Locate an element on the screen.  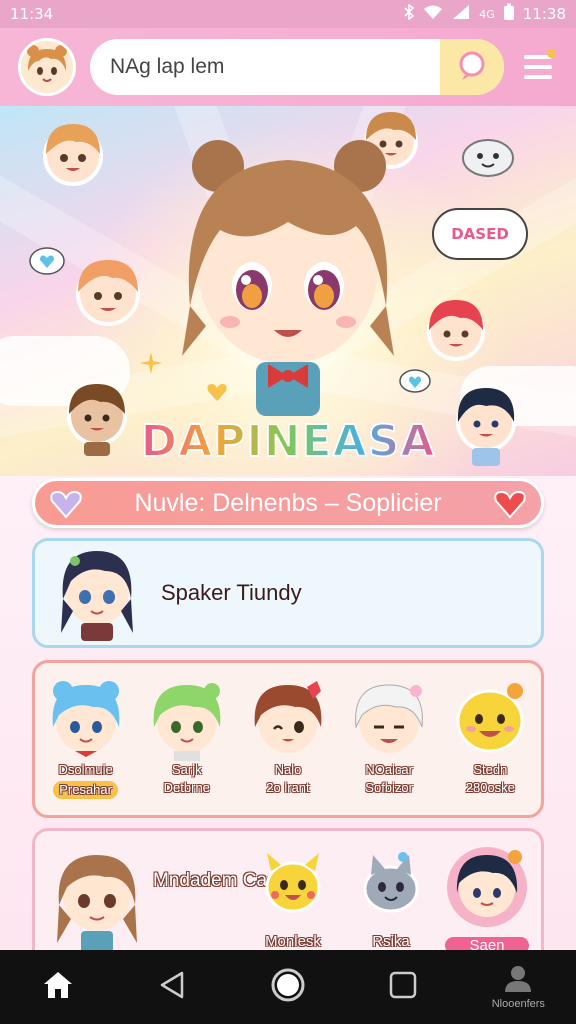
bottom-item-label: Rsika is located at coordinates (391, 941).